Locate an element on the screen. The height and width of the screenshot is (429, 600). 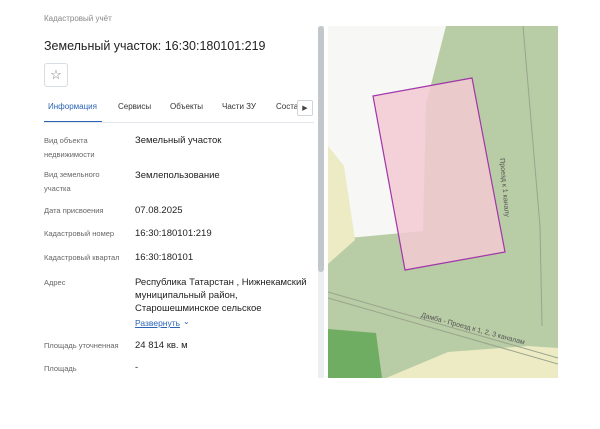
chevron-down-icon: ⌄ is located at coordinates (186, 321).